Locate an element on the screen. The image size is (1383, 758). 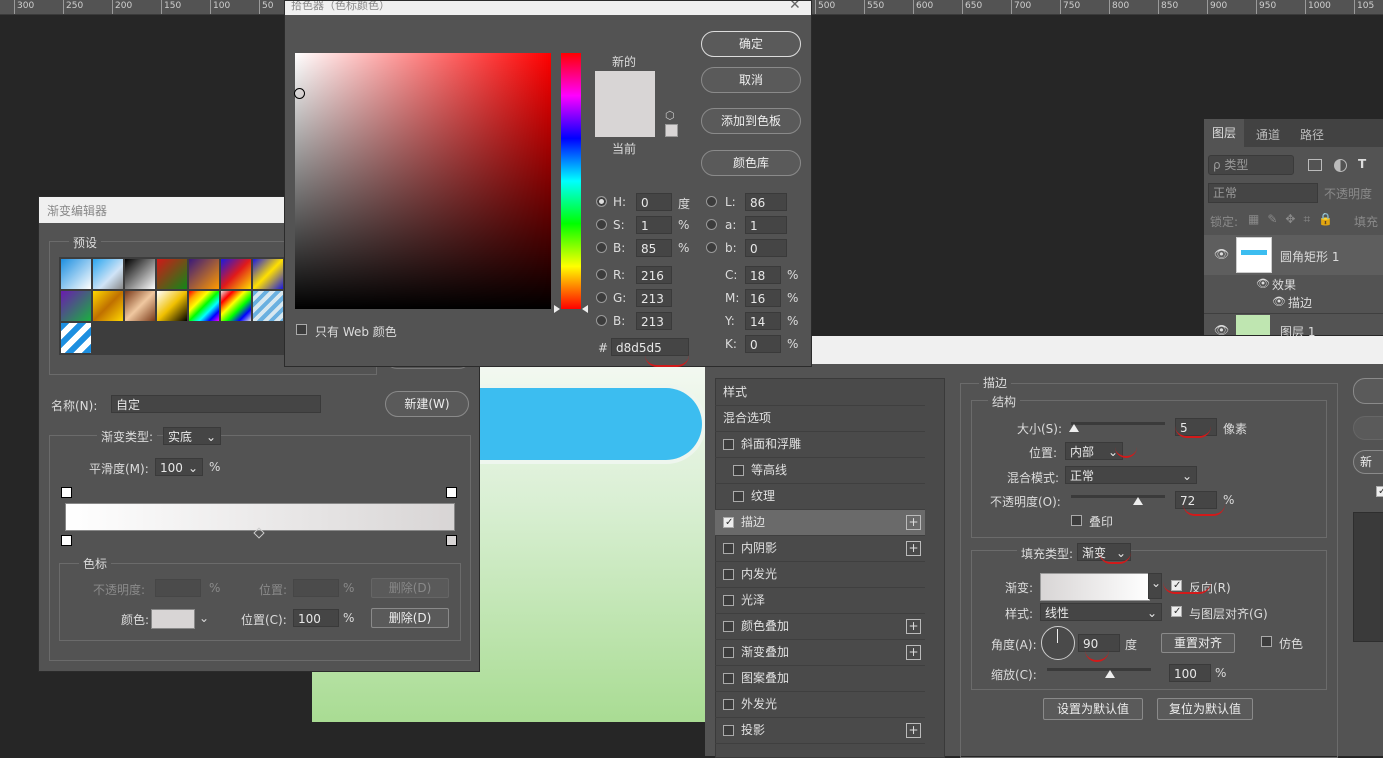
ok-button-partial is located at coordinates (1368, 391).